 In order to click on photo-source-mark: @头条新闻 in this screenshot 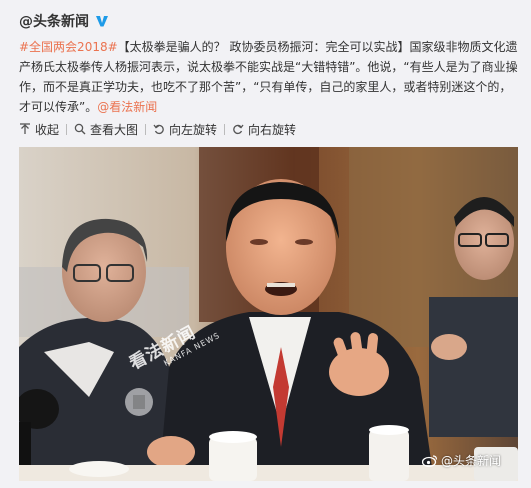, I will do `click(461, 460)`.